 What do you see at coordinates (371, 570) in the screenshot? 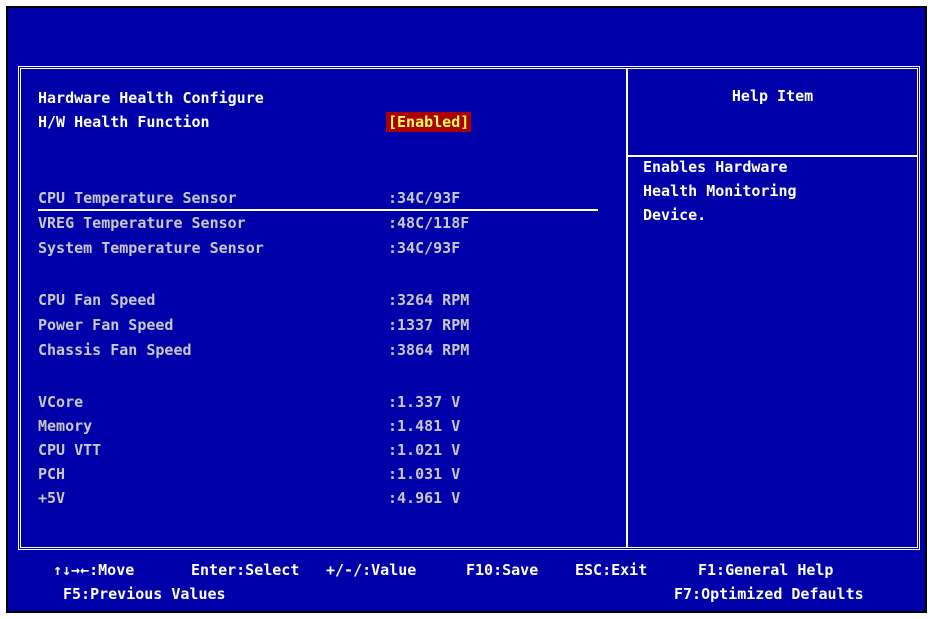
I see `footer-value: +/-/:Value` at bounding box center [371, 570].